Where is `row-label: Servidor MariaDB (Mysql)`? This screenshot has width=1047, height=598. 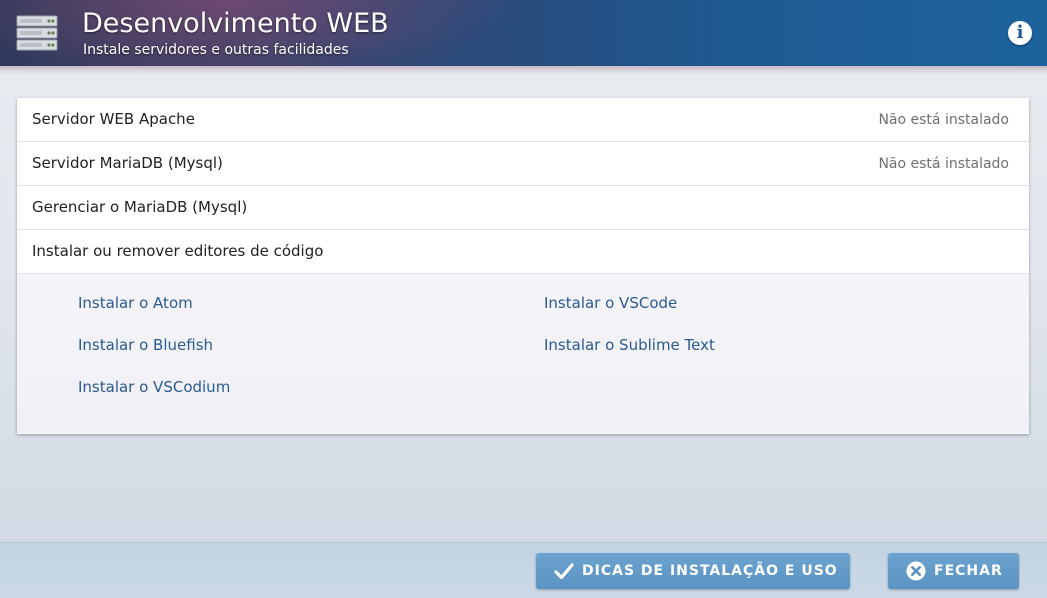
row-label: Servidor MariaDB (Mysql) is located at coordinates (127, 163).